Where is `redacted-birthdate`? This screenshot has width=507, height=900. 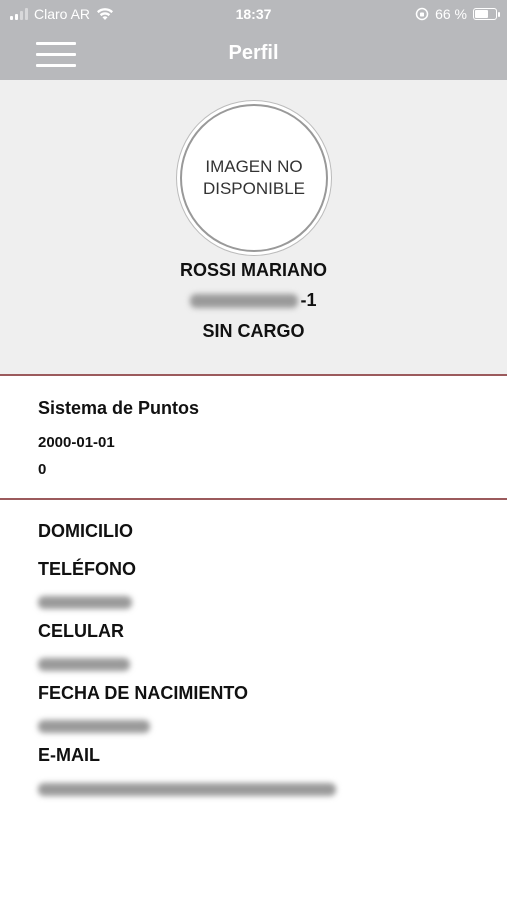
redacted-birthdate is located at coordinates (94, 727).